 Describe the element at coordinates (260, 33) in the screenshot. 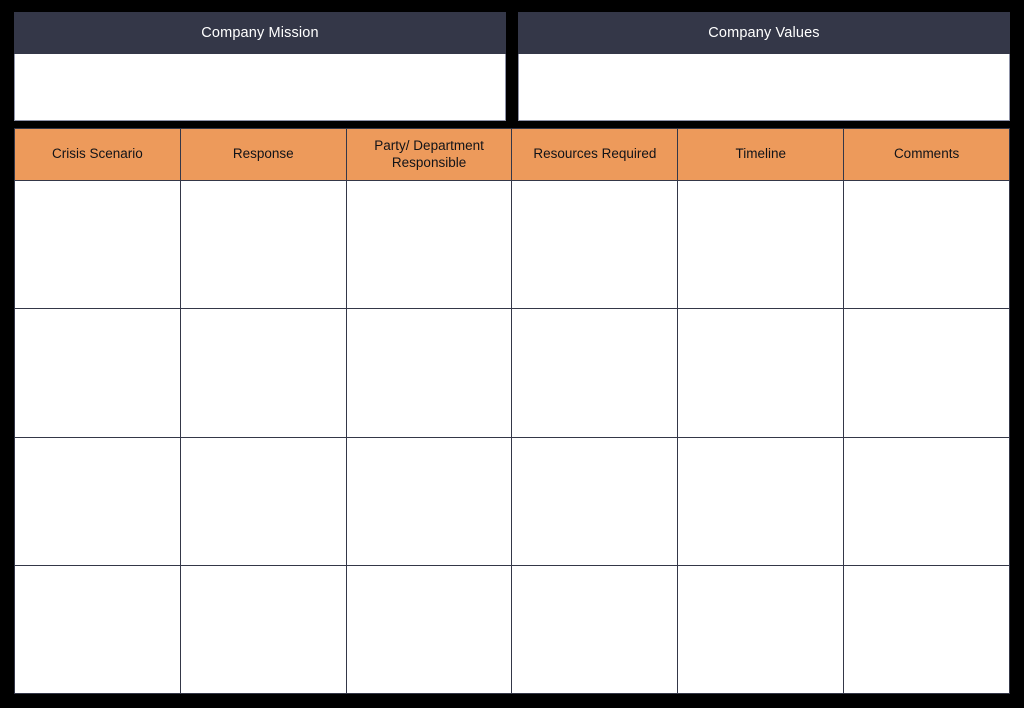

I see `panel-company-mission-title: Company Mission` at that location.